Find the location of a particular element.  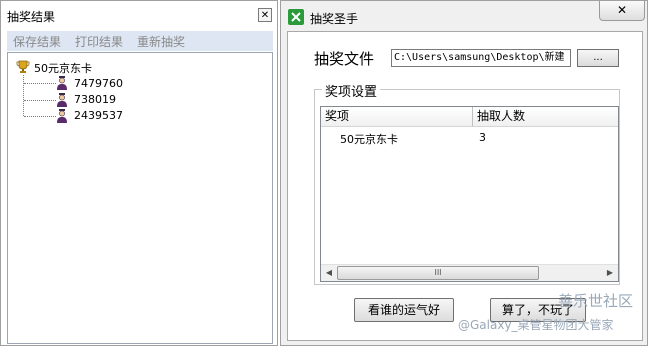

prize-settings-title: 奖项设置 is located at coordinates (351, 90).